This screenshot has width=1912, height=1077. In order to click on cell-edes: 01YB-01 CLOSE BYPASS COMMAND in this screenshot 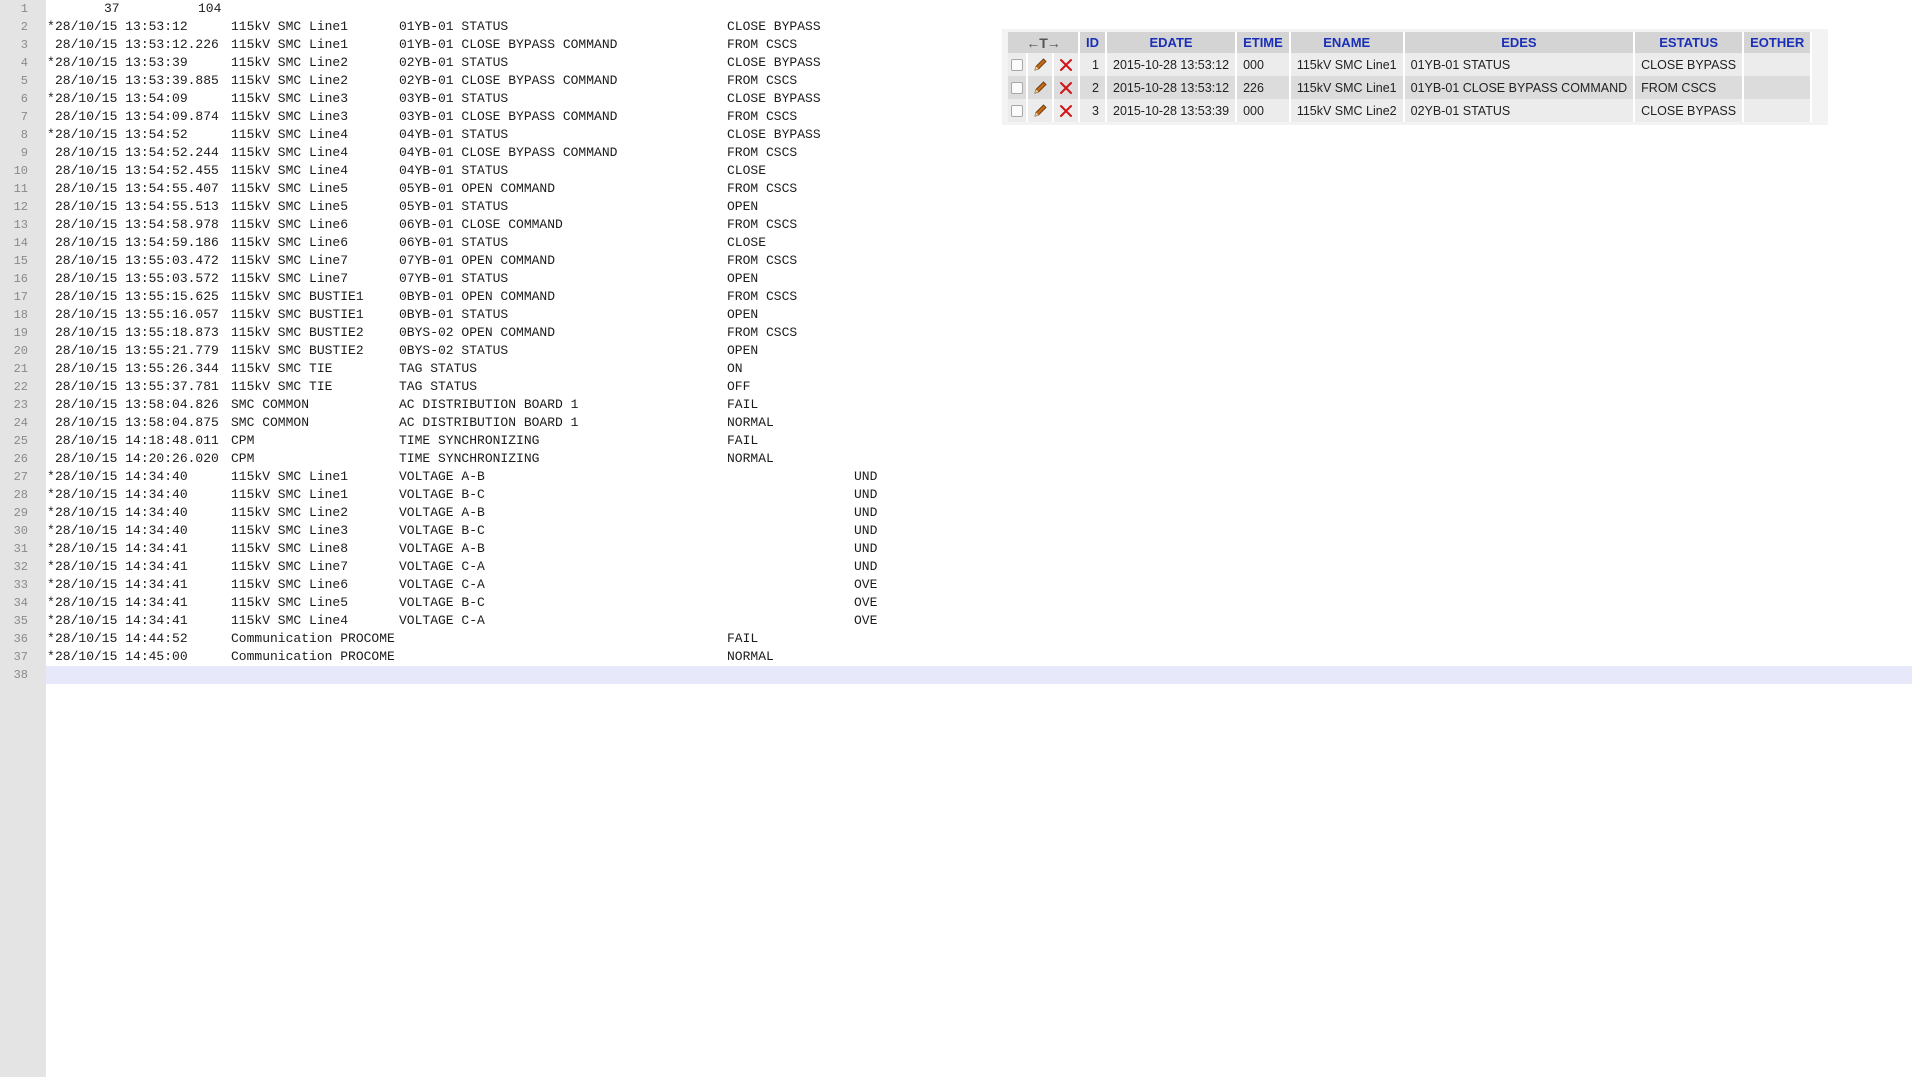, I will do `click(1519, 87)`.